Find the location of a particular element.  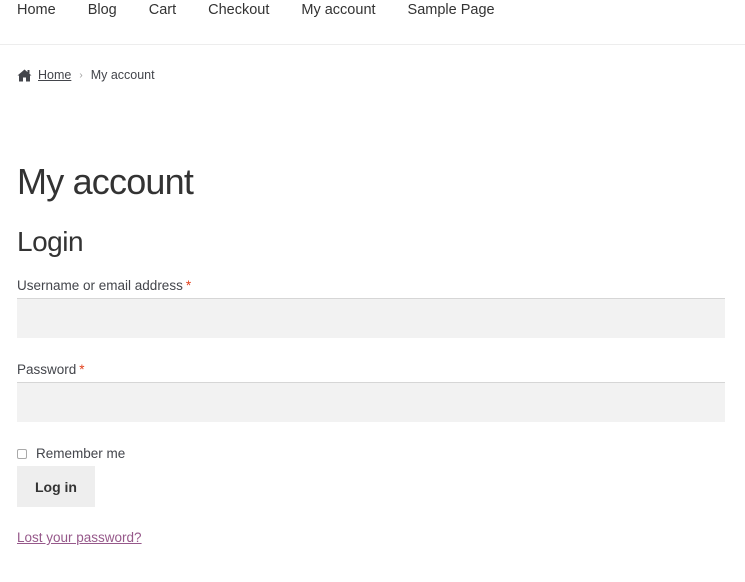

nav-item-my-account: My account is located at coordinates (338, 10).